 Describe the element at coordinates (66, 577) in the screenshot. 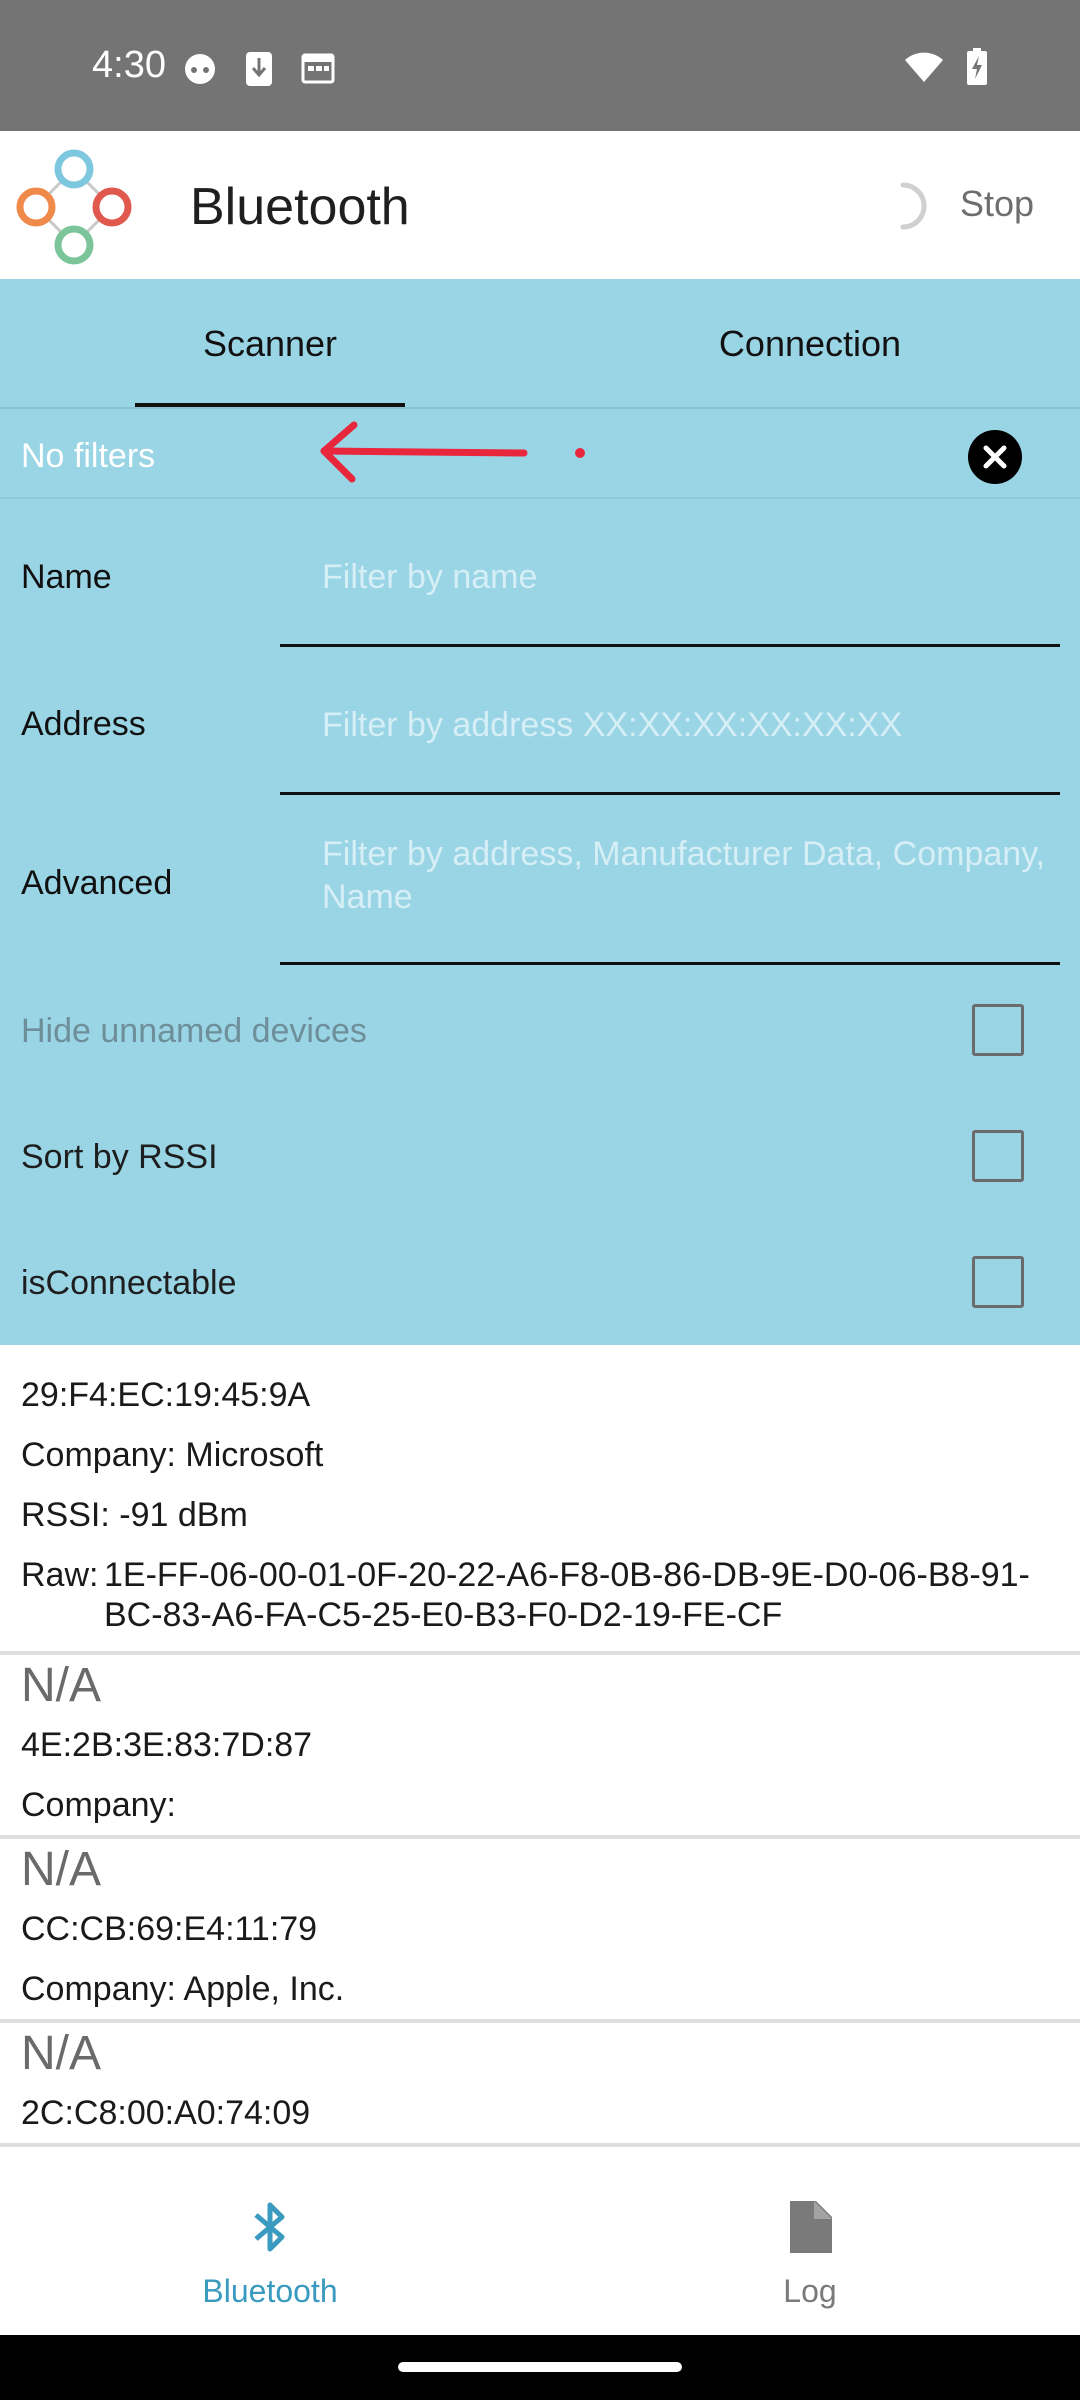

I see `name-label: Name` at that location.